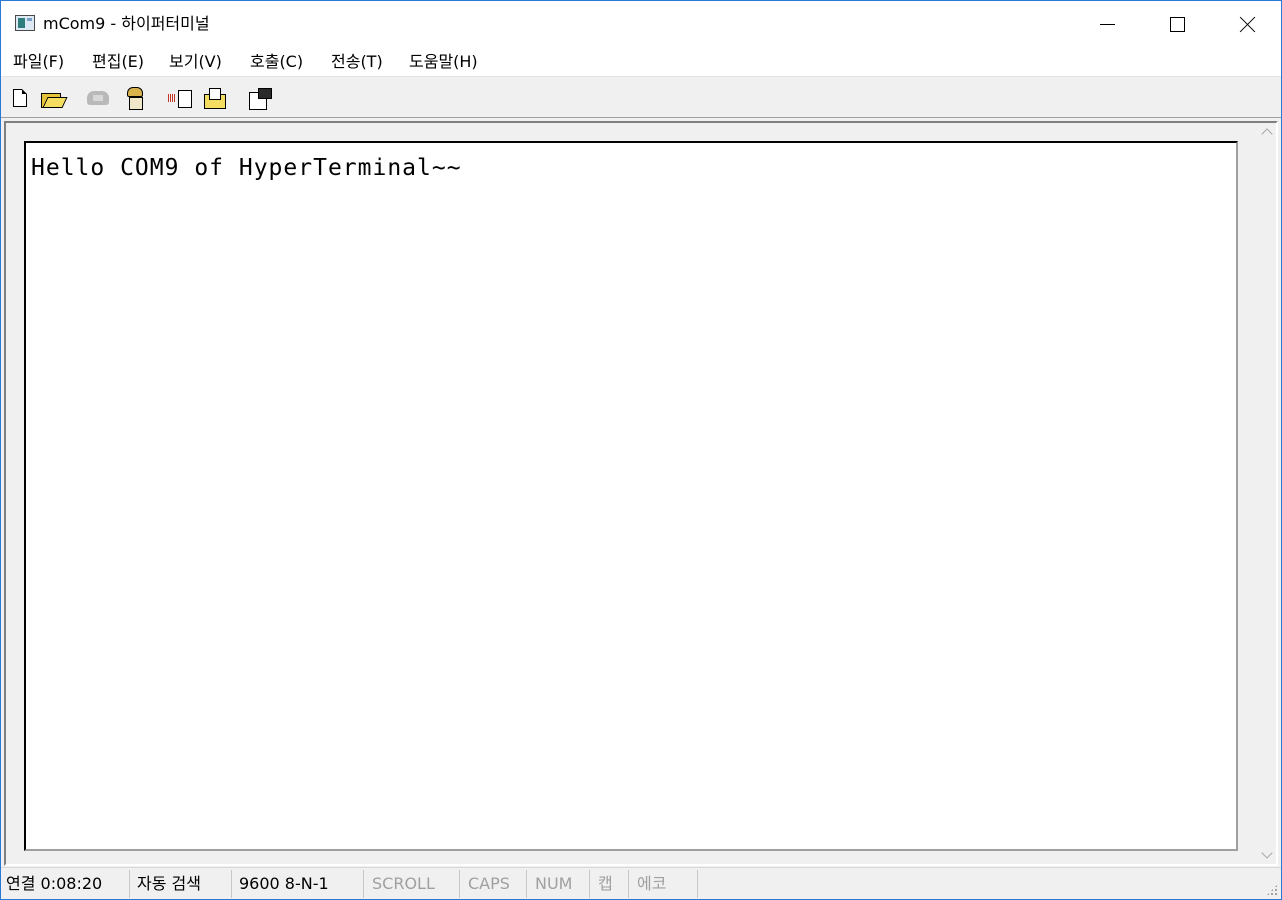 This screenshot has width=1282, height=900. I want to click on scroll-up-button, so click(1266, 132).